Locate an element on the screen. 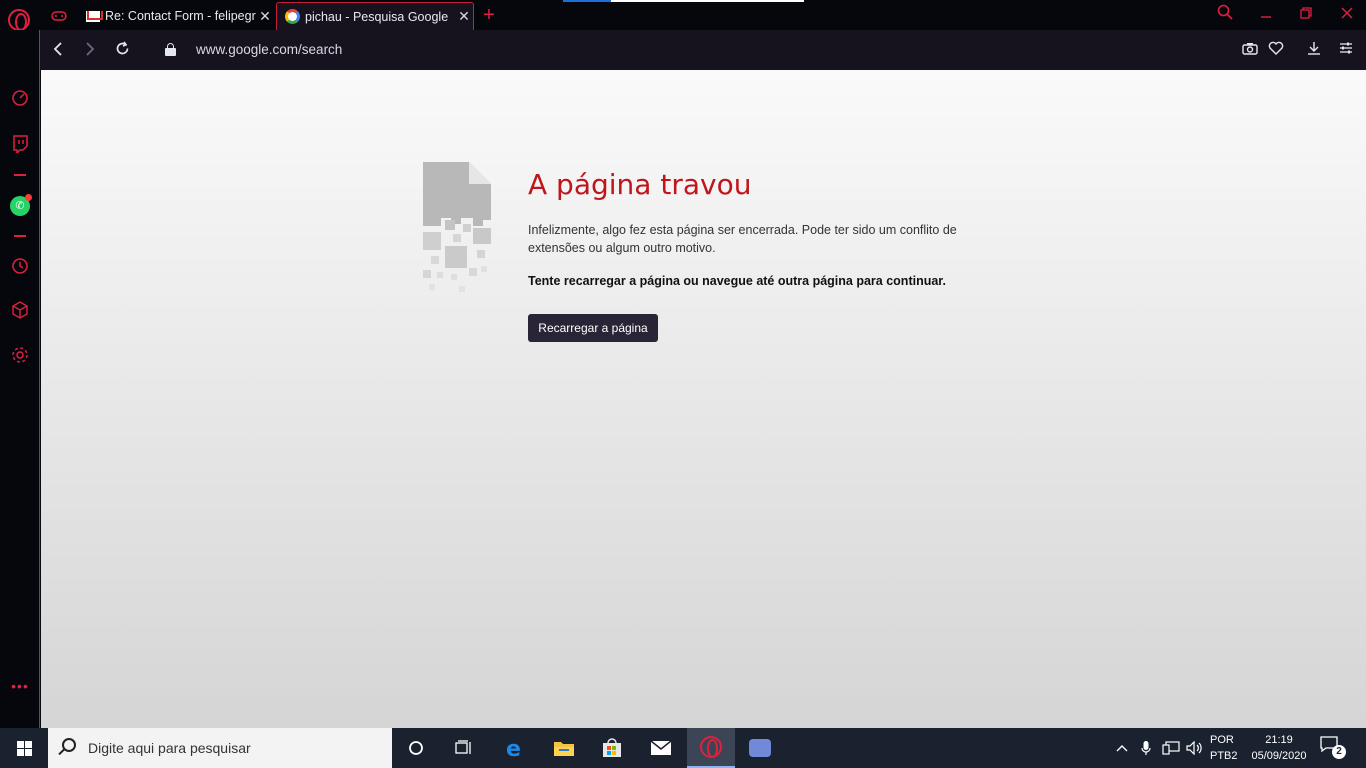  extensions-icon is located at coordinates (20, 311).